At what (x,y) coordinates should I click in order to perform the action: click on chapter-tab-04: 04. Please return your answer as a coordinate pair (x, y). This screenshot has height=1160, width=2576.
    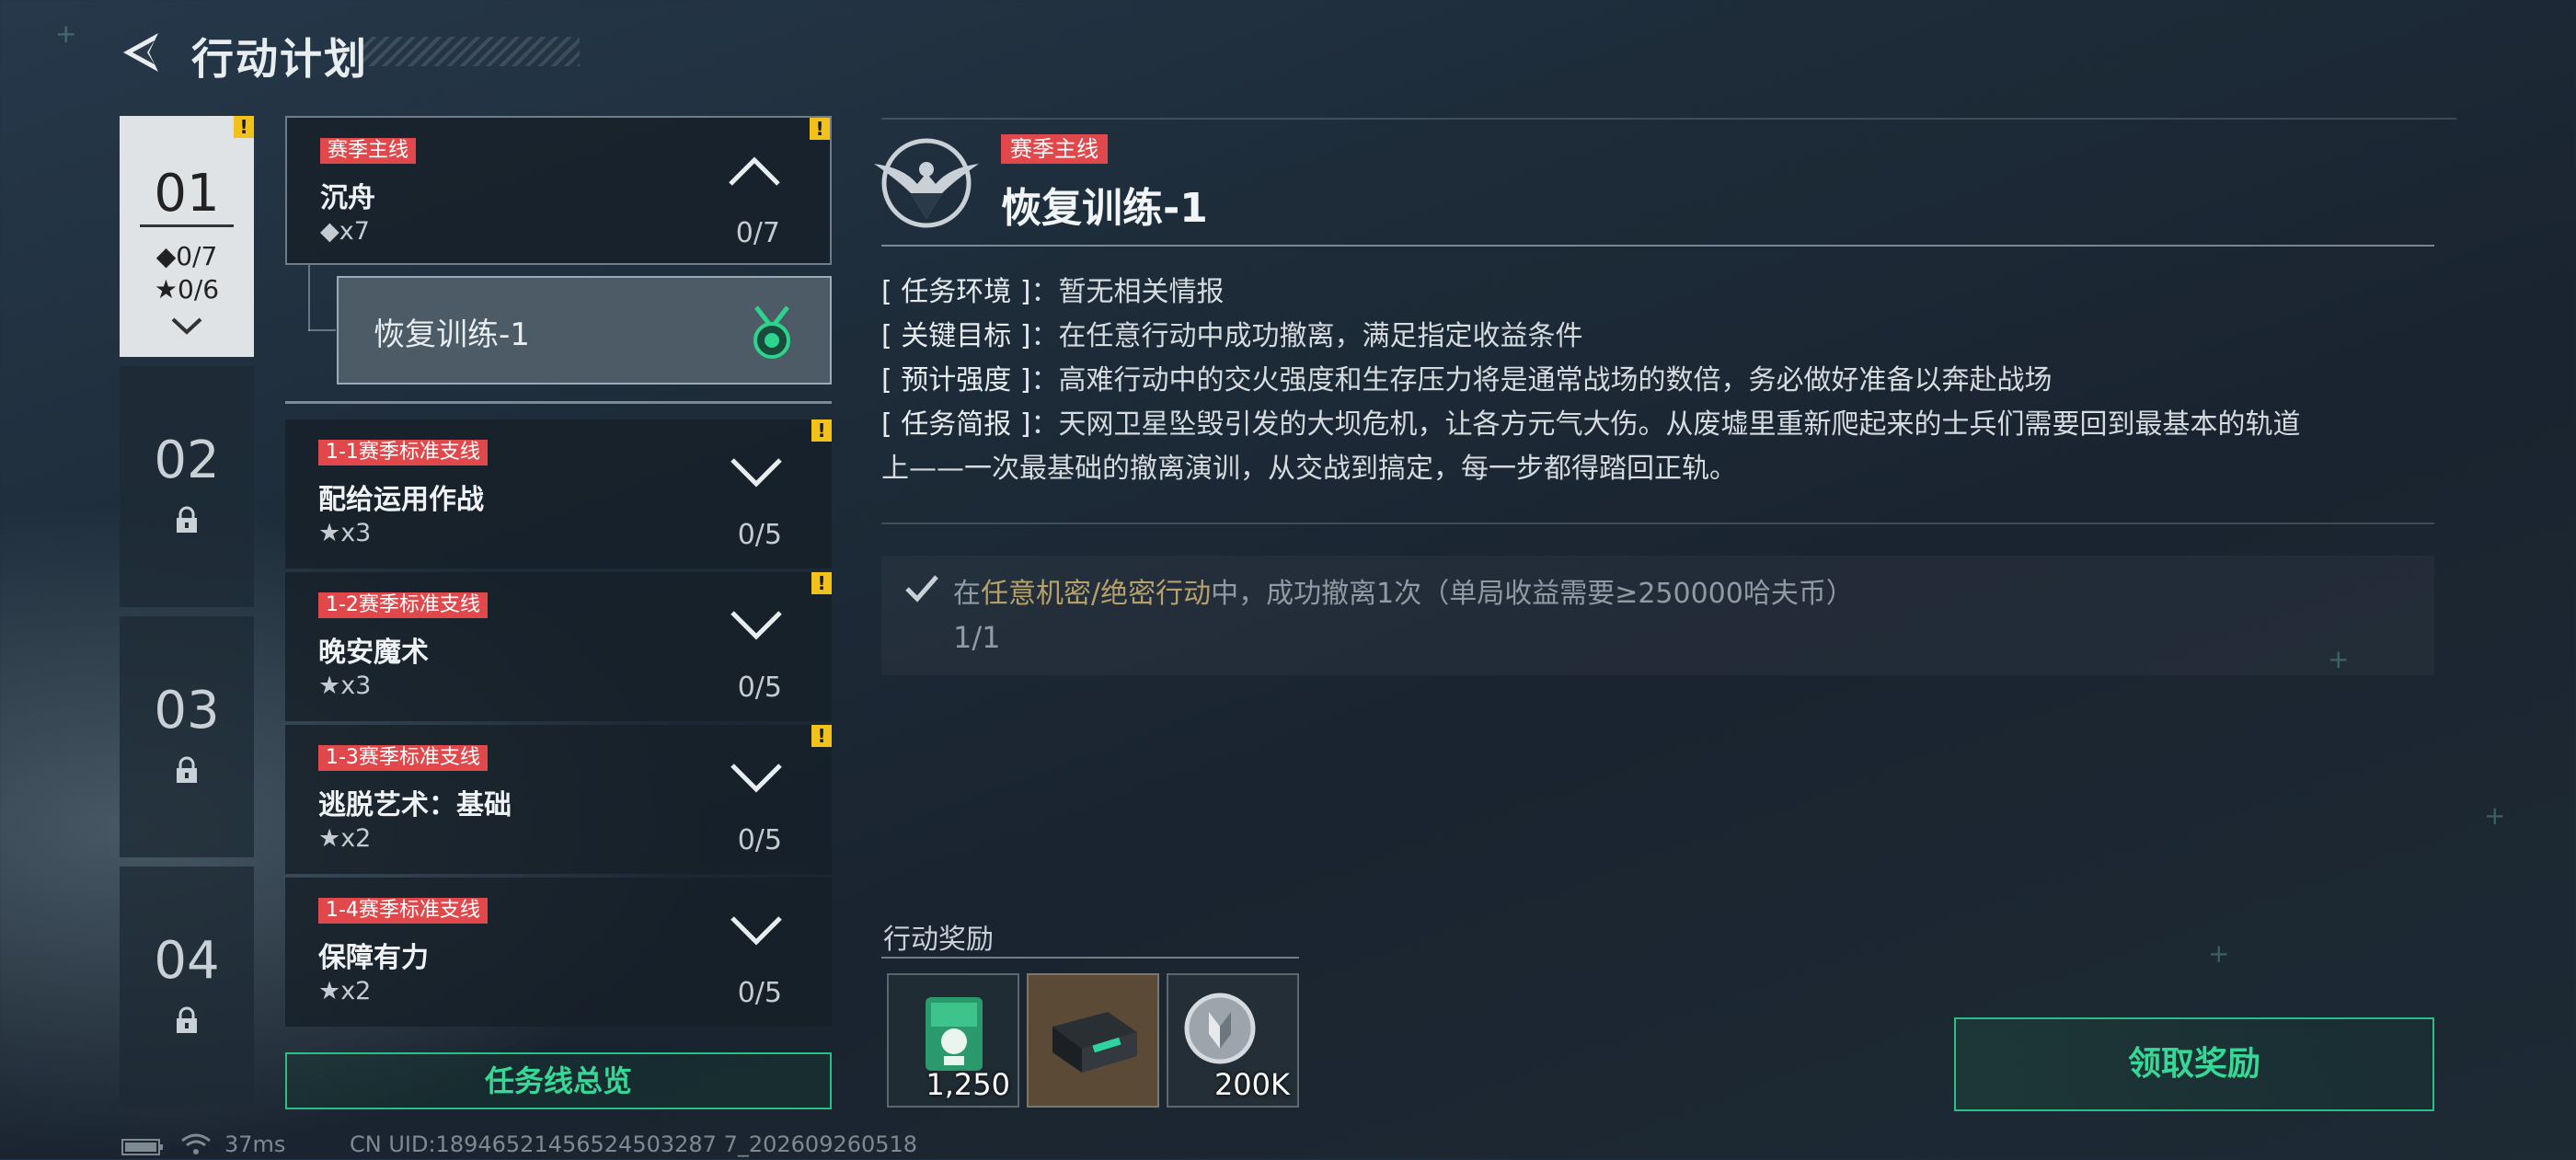
    Looking at the image, I should click on (187, 987).